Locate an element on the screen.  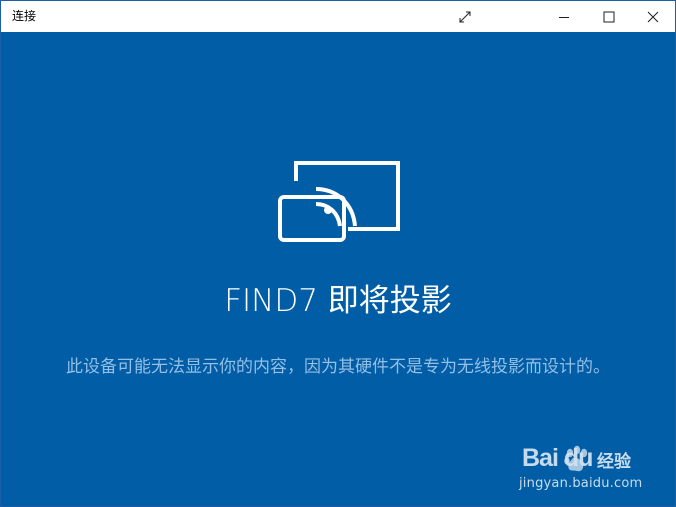
close-button is located at coordinates (652, 16).